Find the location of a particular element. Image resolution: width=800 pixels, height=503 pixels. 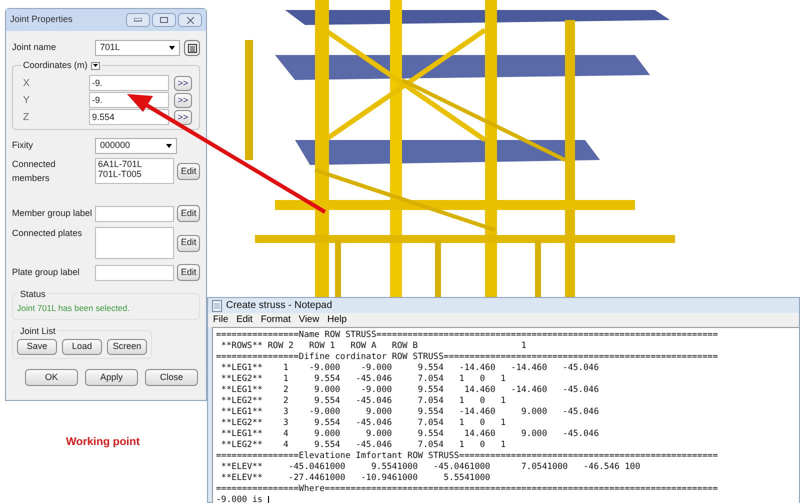

axis-label: Y is located at coordinates (27, 101).